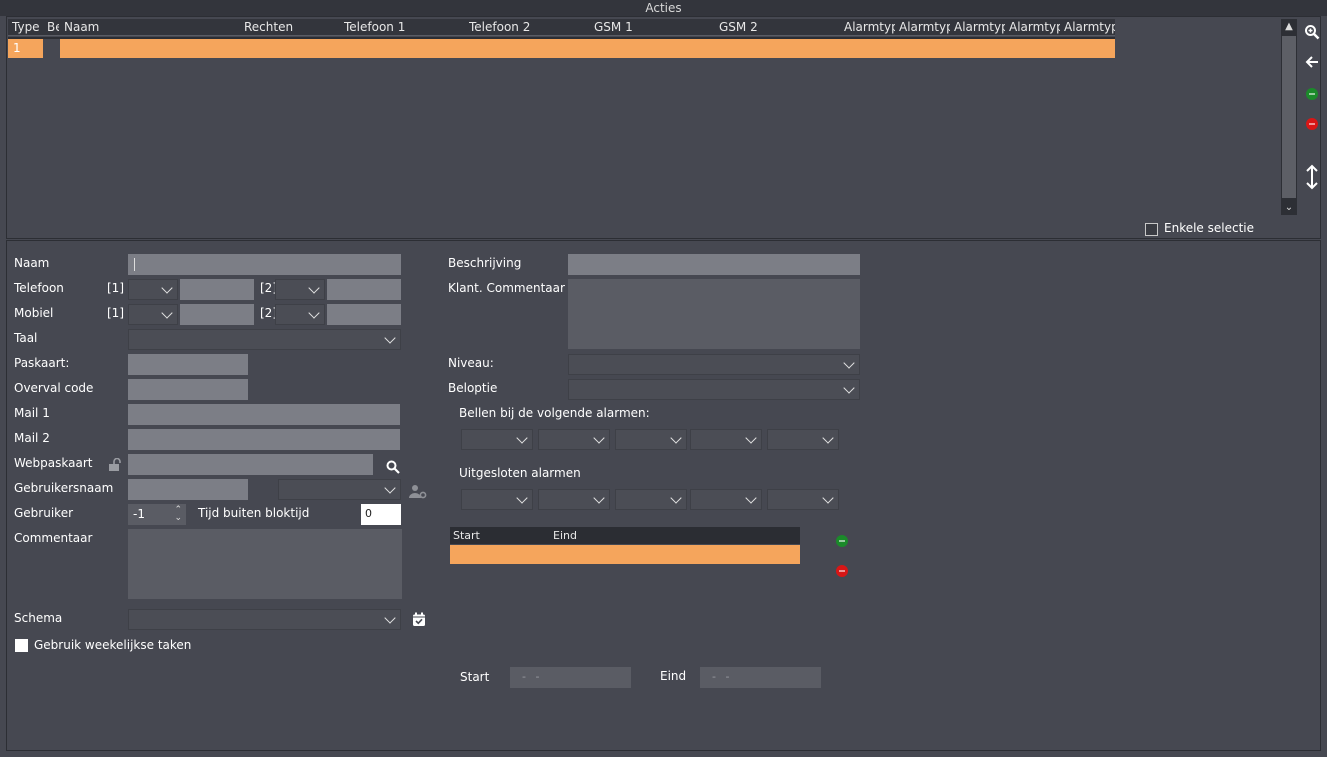  What do you see at coordinates (264, 619) in the screenshot?
I see `schema-select` at bounding box center [264, 619].